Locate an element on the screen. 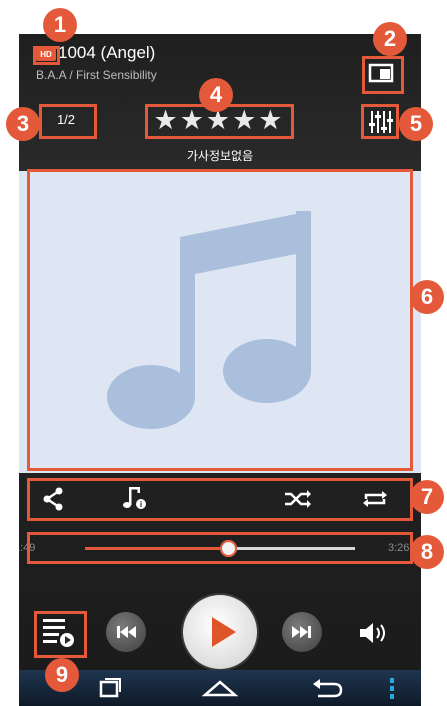 This screenshot has width=447, height=706. back-icon is located at coordinates (328, 688).